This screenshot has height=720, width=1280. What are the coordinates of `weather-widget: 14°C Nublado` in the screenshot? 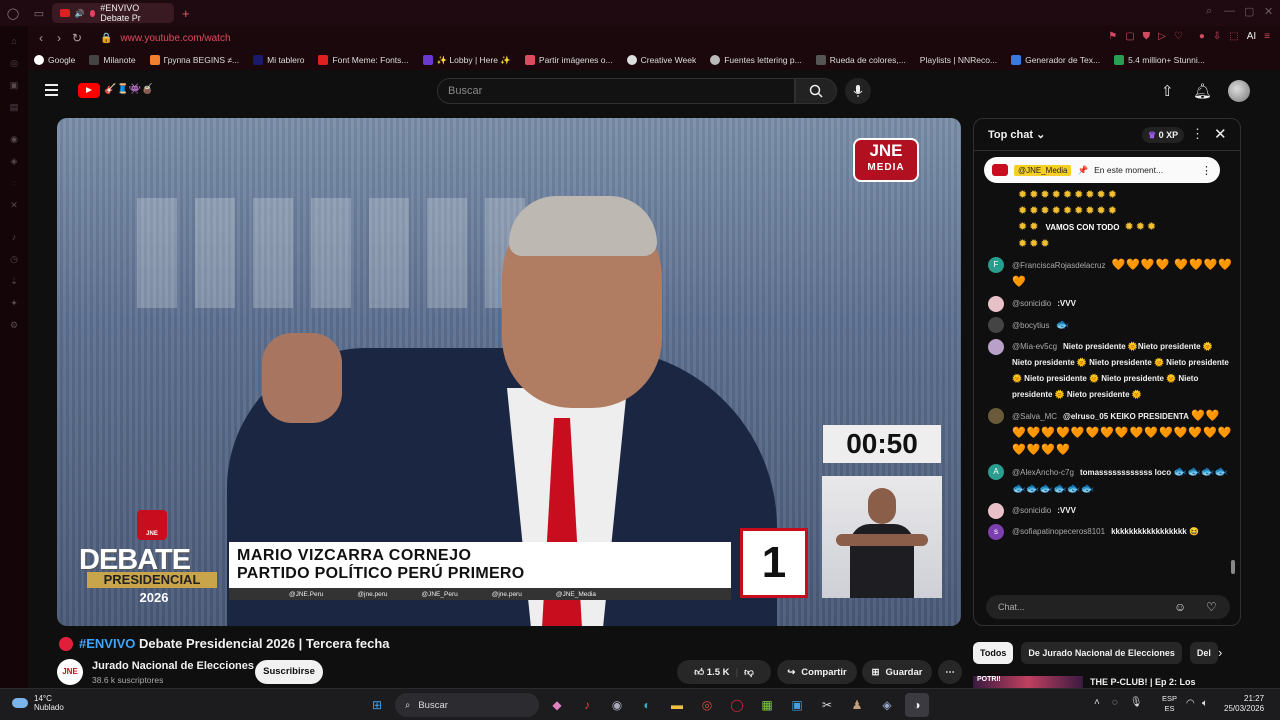 It's located at (38, 703).